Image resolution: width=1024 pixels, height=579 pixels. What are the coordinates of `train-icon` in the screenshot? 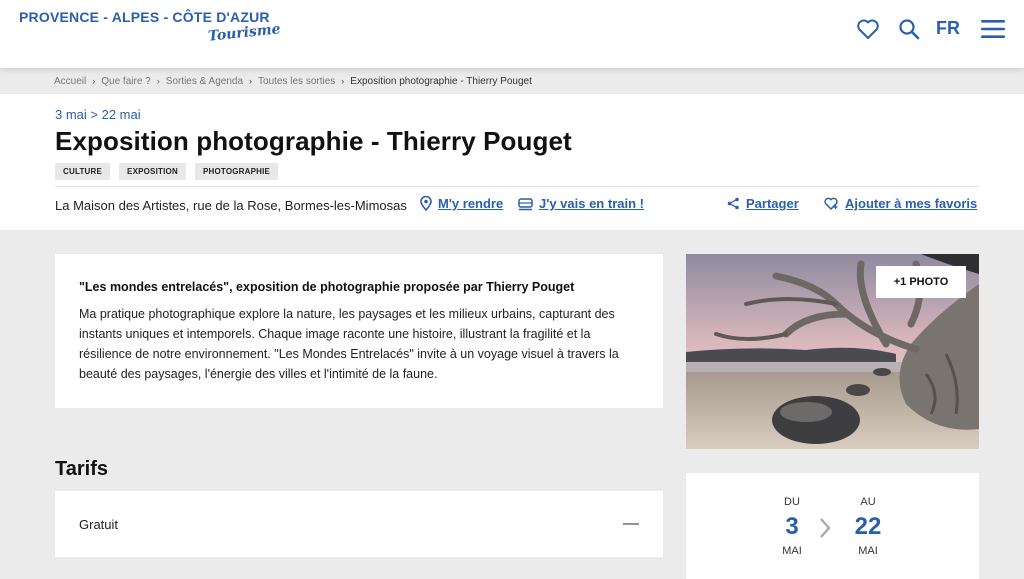 It's located at (525, 203).